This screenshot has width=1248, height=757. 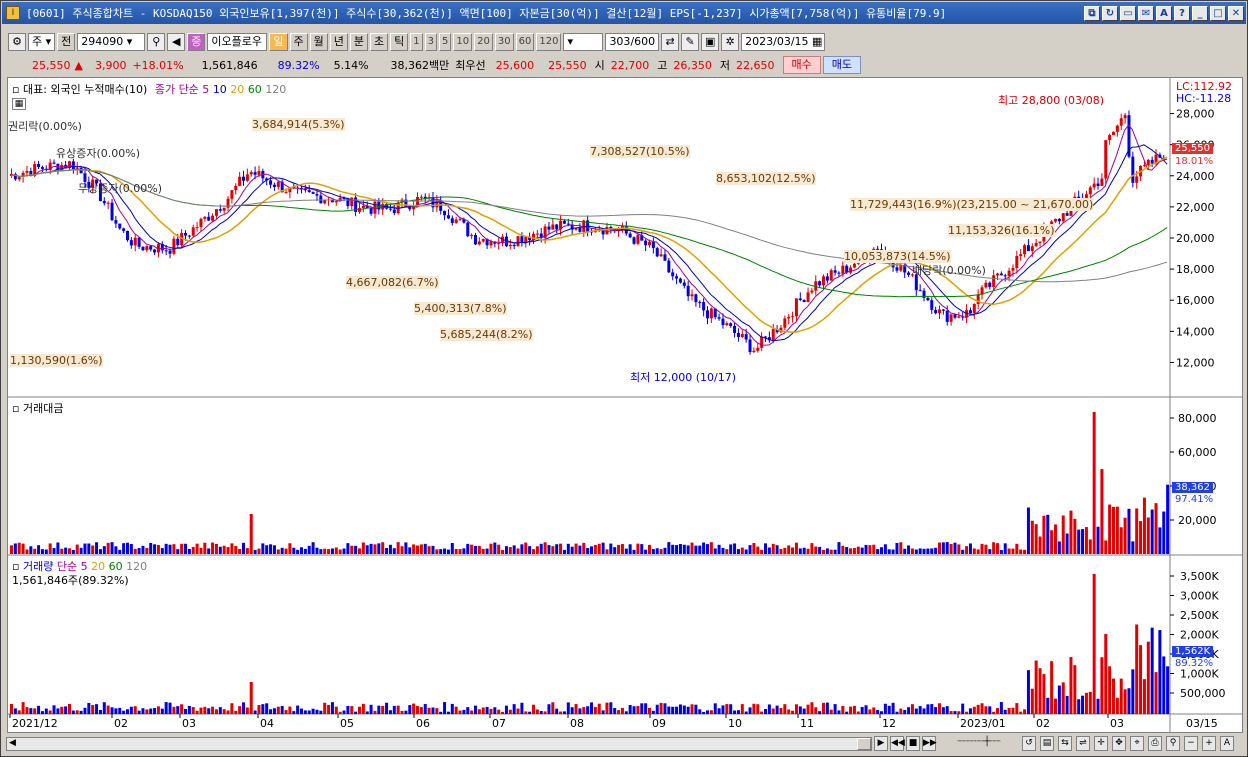 I want to click on scroll-thumb, so click(x=864, y=744).